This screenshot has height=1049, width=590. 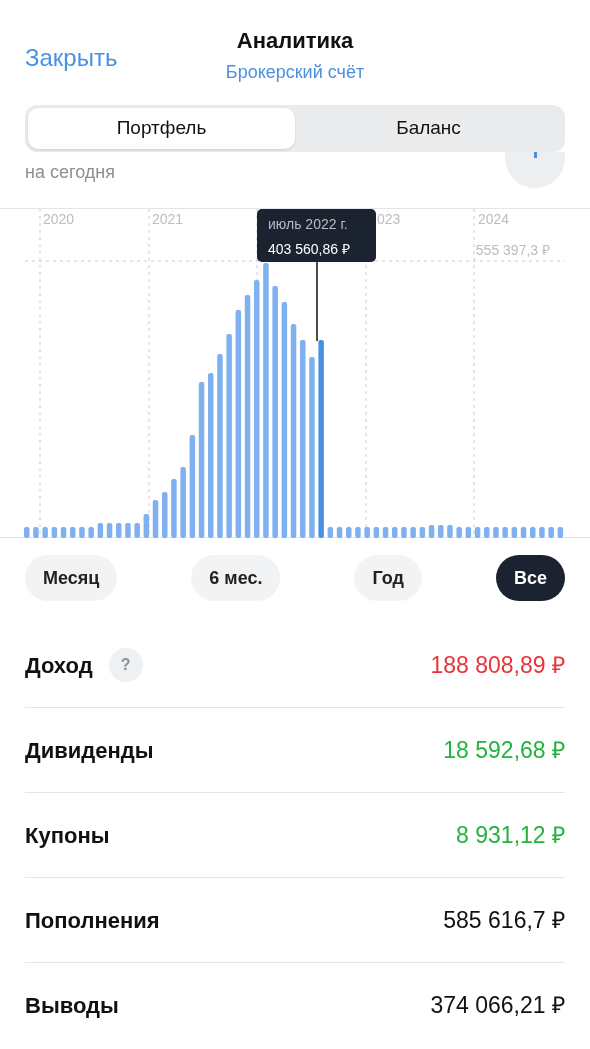 What do you see at coordinates (89, 750) in the screenshot?
I see `stat-label: Дивиденды` at bounding box center [89, 750].